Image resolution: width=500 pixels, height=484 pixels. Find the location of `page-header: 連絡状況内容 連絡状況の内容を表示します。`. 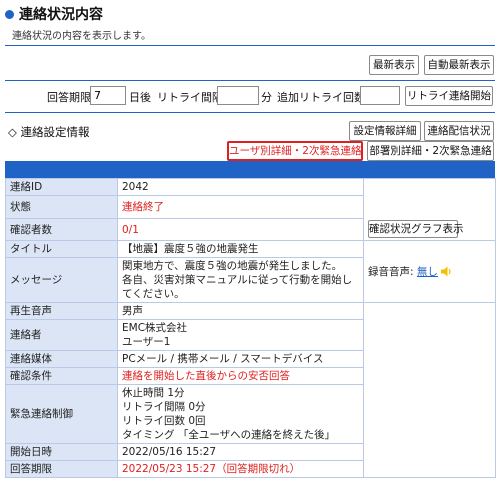

page-header: 連絡状況内容 連絡状況の内容を表示します。 is located at coordinates (250, 25).